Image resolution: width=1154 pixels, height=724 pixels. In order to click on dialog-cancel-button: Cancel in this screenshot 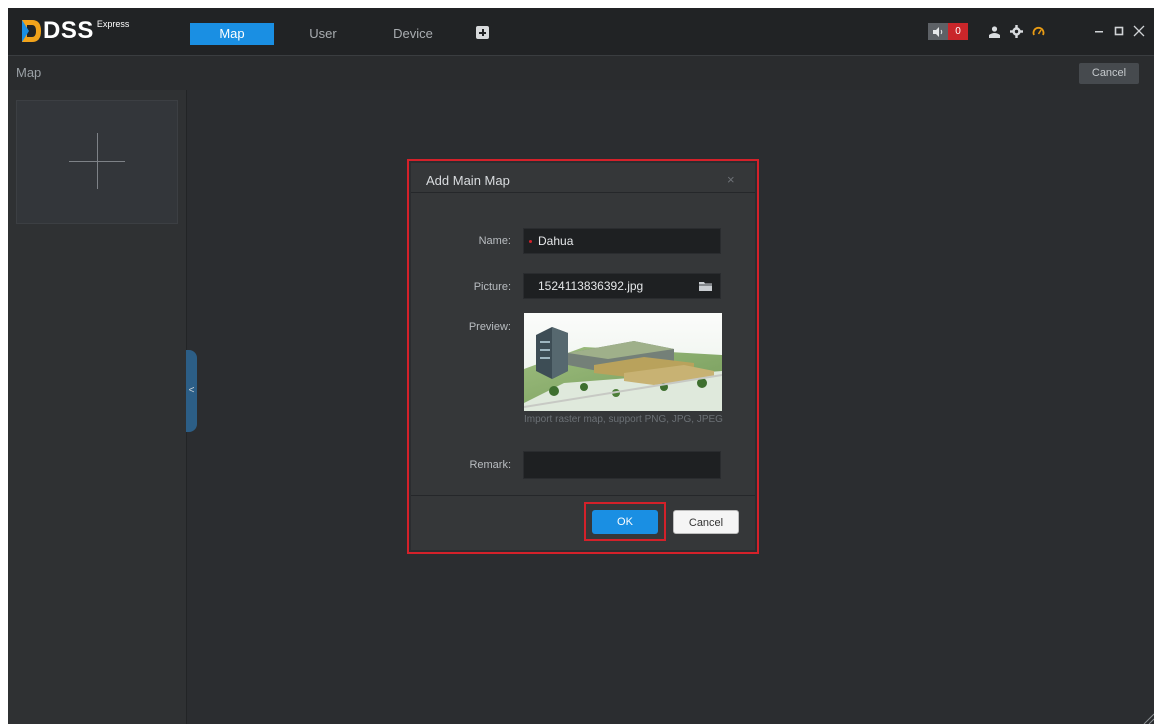, I will do `click(706, 522)`.